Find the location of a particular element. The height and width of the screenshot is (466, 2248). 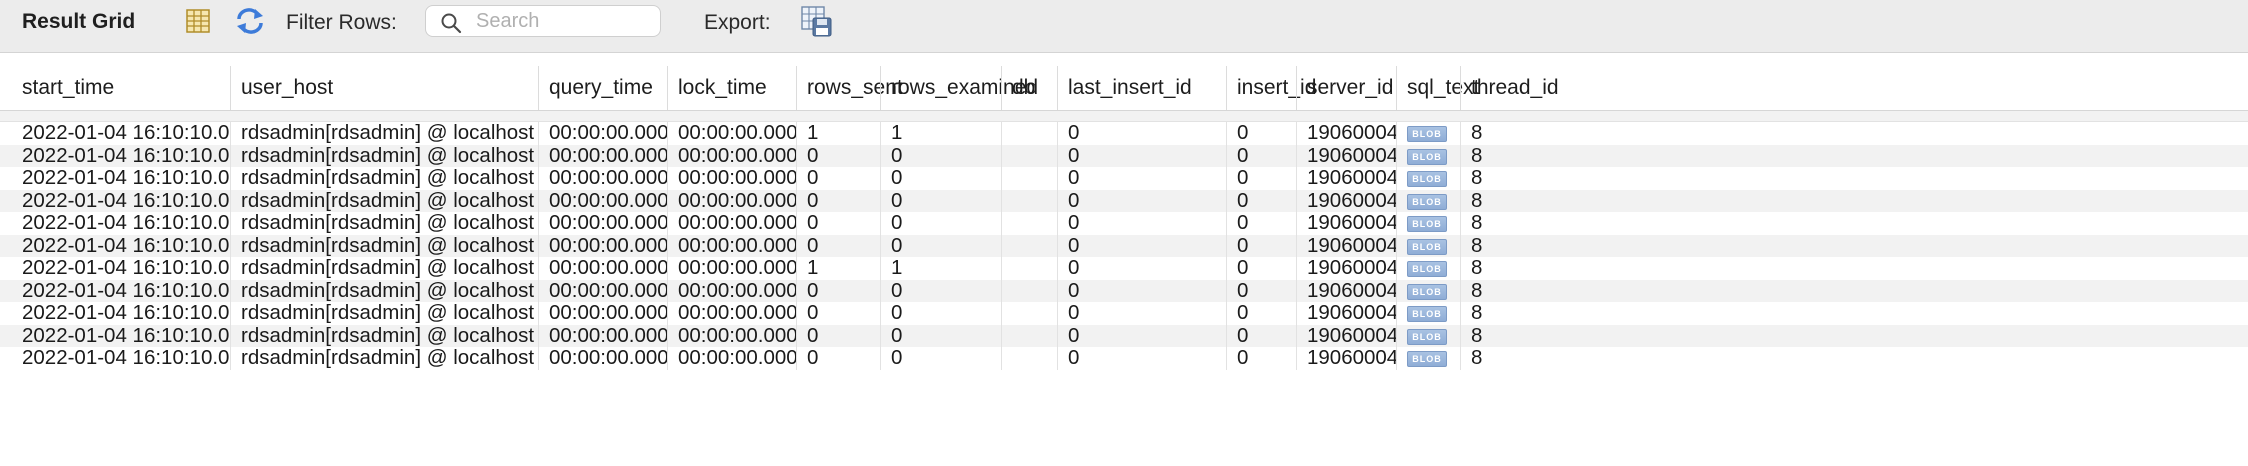

column-header-query-time: query_time is located at coordinates (602, 88).